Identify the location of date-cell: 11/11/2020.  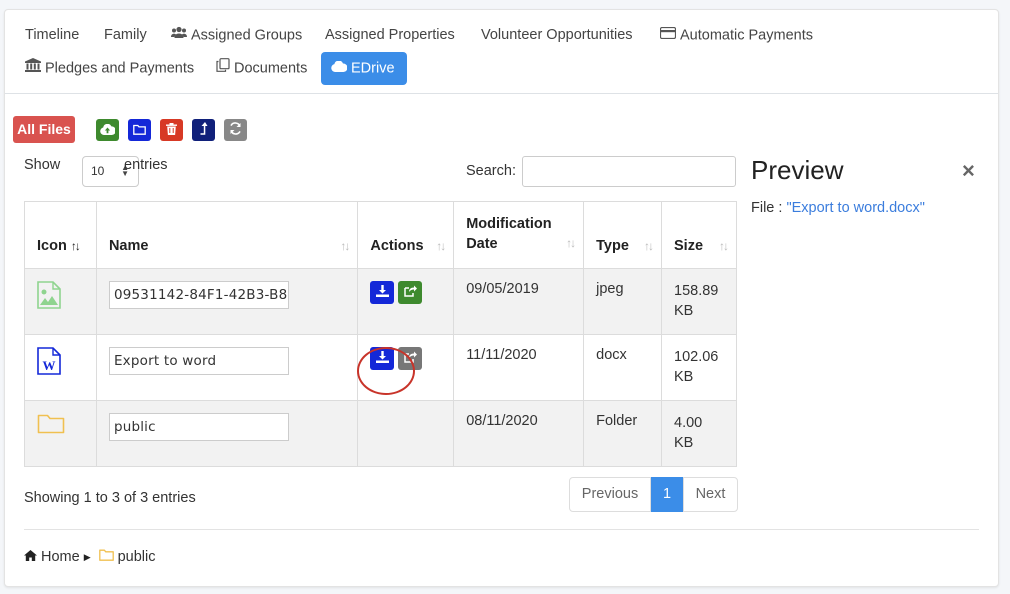
(519, 367).